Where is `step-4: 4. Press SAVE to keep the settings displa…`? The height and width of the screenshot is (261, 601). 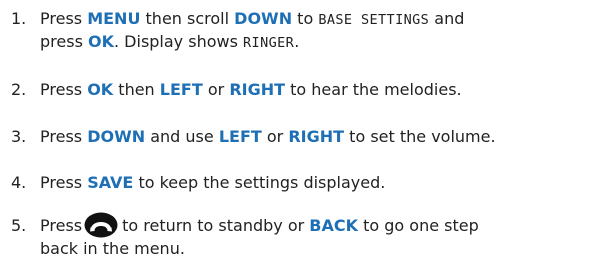
step-4: 4. Press SAVE to keep the settings displa… is located at coordinates (198, 182).